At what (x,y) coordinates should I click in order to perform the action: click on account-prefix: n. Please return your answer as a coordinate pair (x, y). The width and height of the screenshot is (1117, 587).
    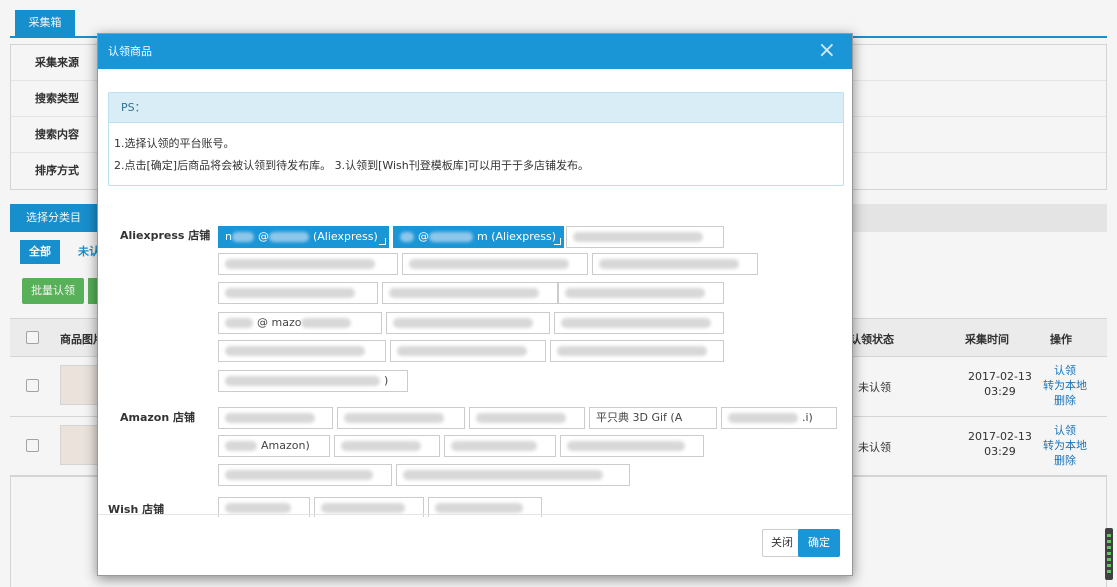
    Looking at the image, I should click on (228, 236).